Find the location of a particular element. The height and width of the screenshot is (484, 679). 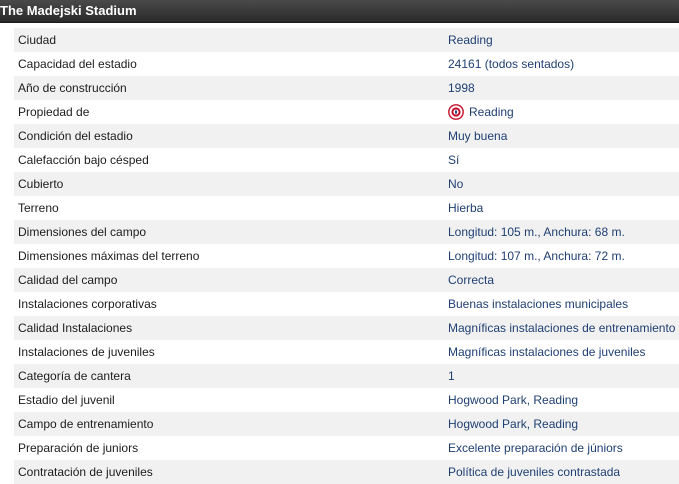

detail-label: Terreno is located at coordinates (38, 208).